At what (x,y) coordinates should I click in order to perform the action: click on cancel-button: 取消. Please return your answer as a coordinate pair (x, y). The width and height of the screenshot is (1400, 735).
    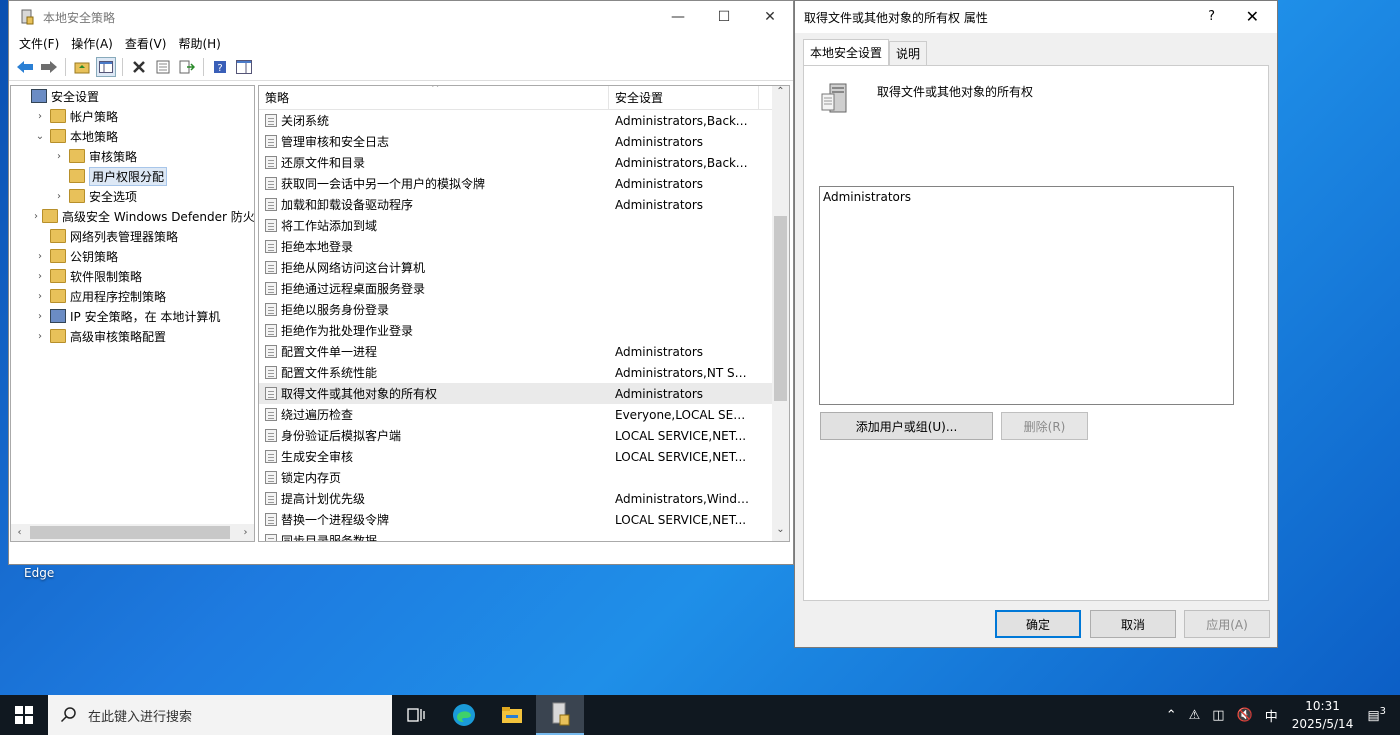
    Looking at the image, I should click on (1133, 624).